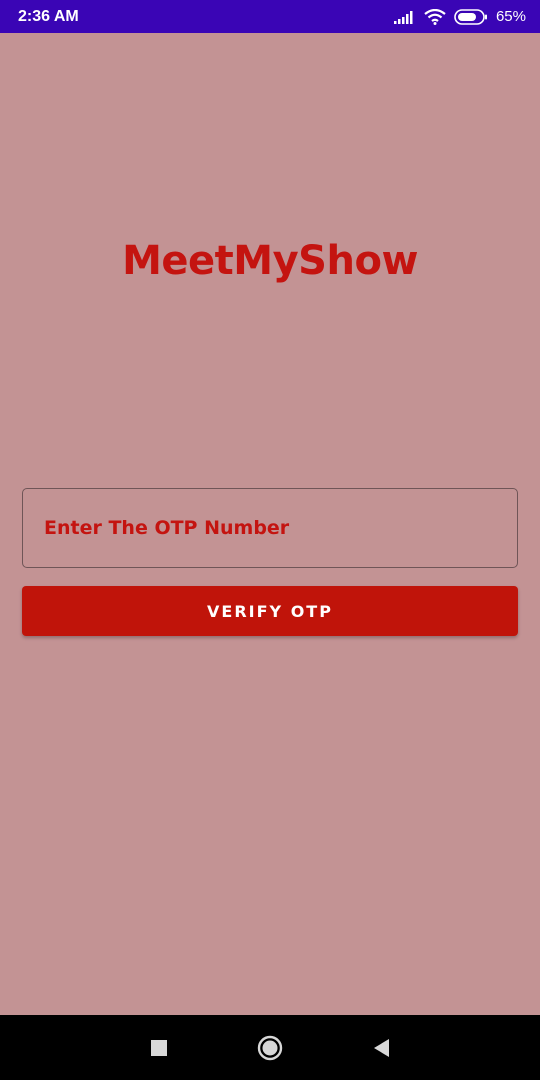  What do you see at coordinates (48, 16) in the screenshot?
I see `status-time: 2:36 AM` at bounding box center [48, 16].